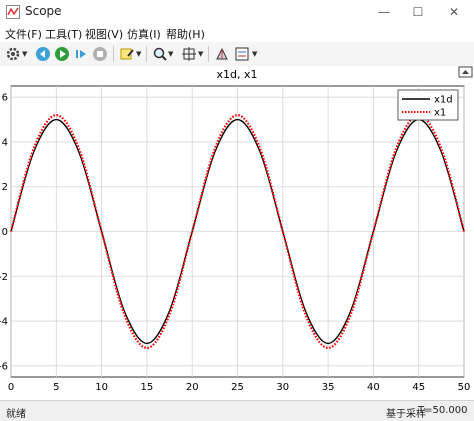  What do you see at coordinates (237, 387) in the screenshot?
I see `x-tick-label: 25` at bounding box center [237, 387].